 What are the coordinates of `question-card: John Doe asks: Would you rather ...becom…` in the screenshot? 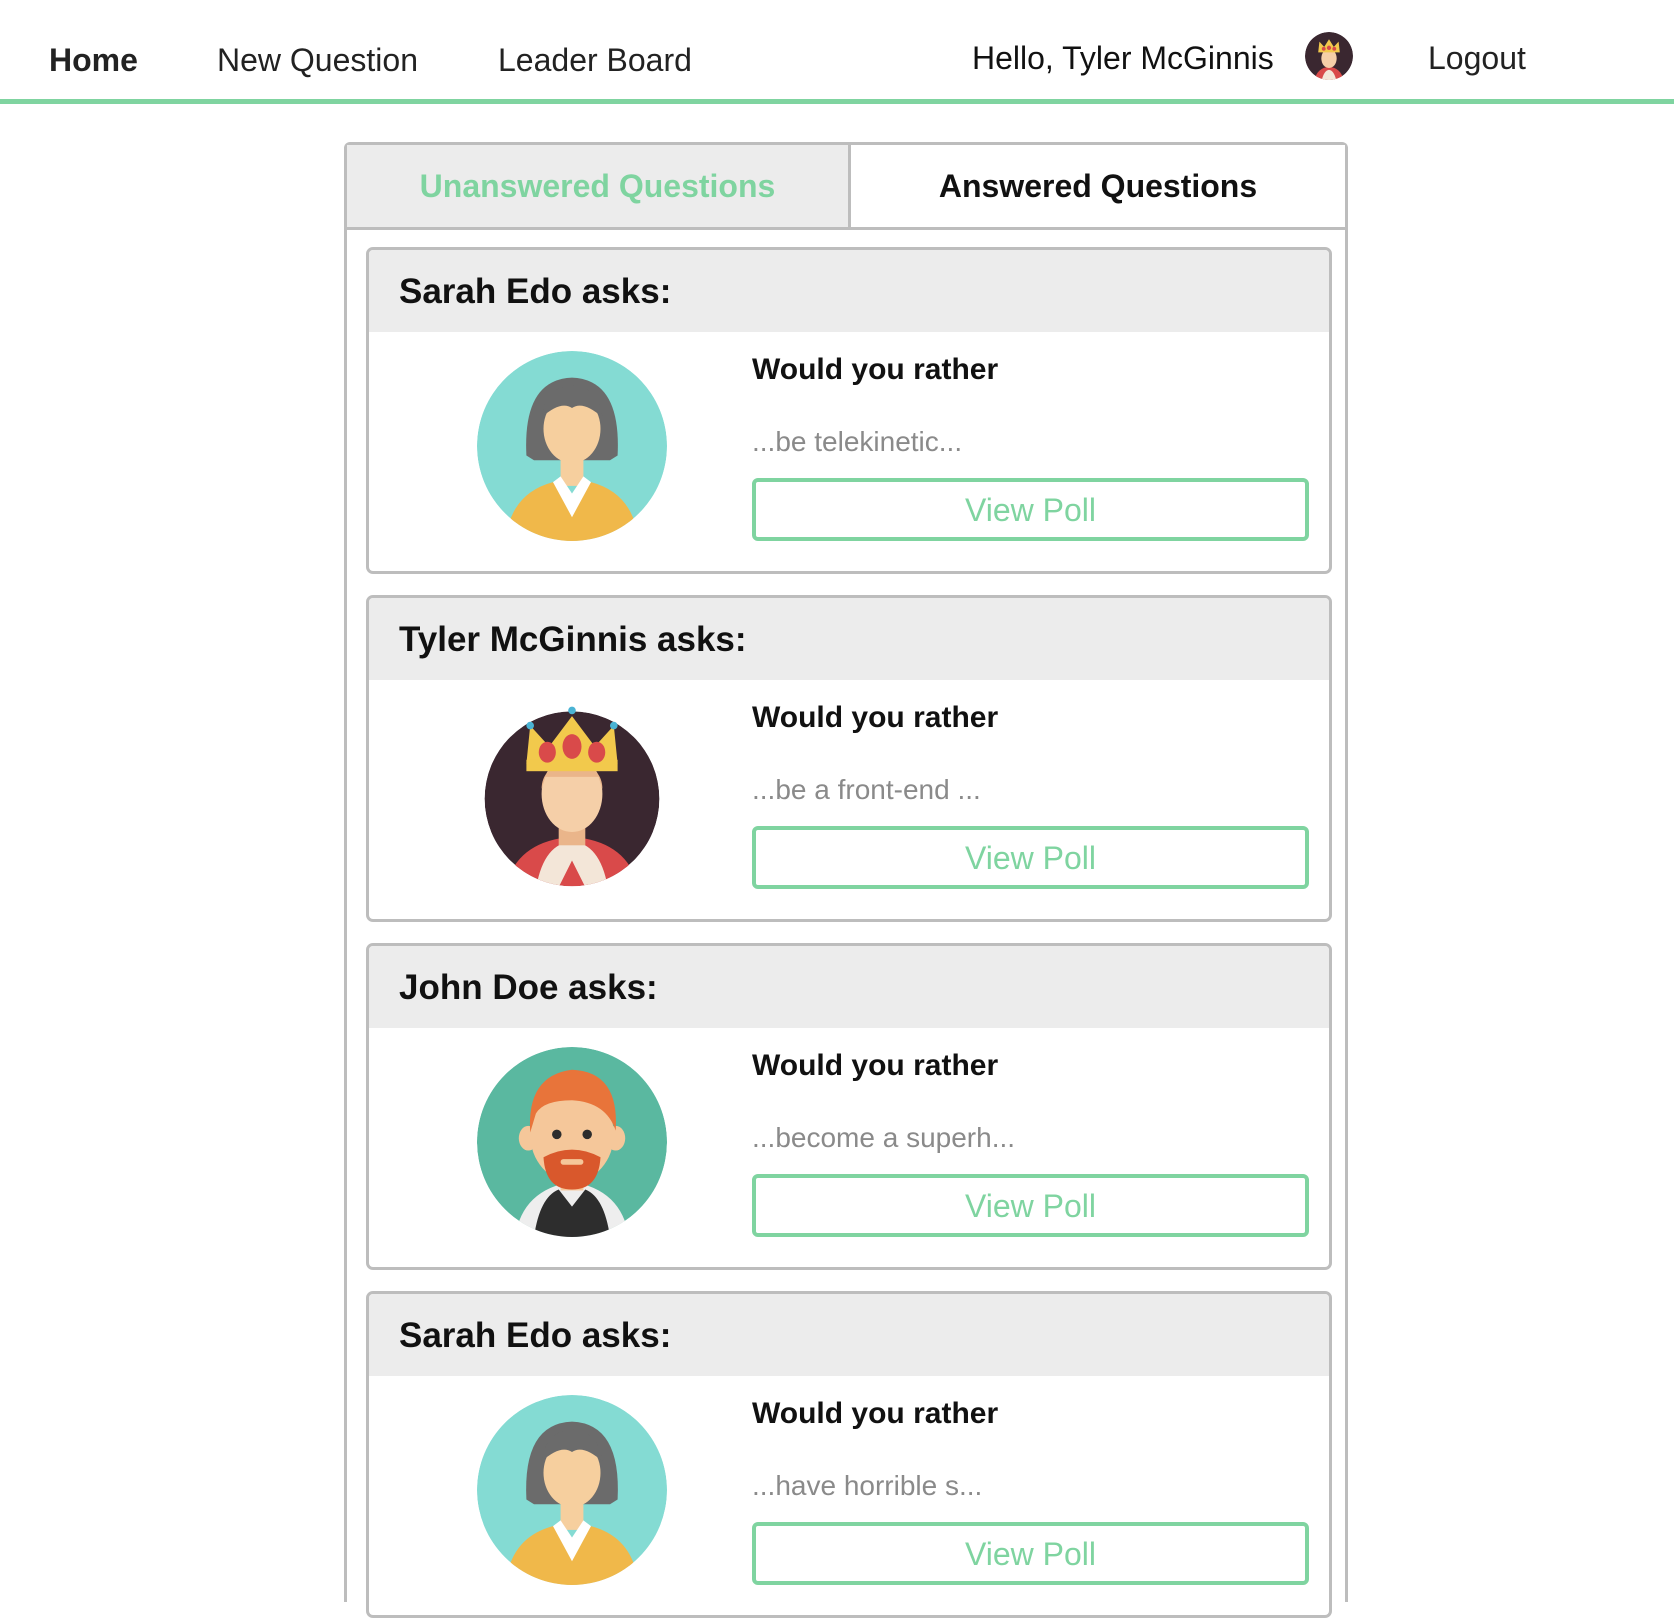 It's located at (849, 1106).